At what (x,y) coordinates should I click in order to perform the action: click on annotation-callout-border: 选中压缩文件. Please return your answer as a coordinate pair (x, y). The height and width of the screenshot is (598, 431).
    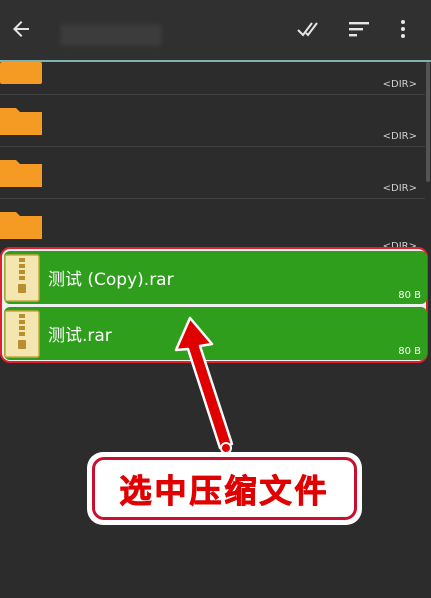
    Looking at the image, I should click on (224, 488).